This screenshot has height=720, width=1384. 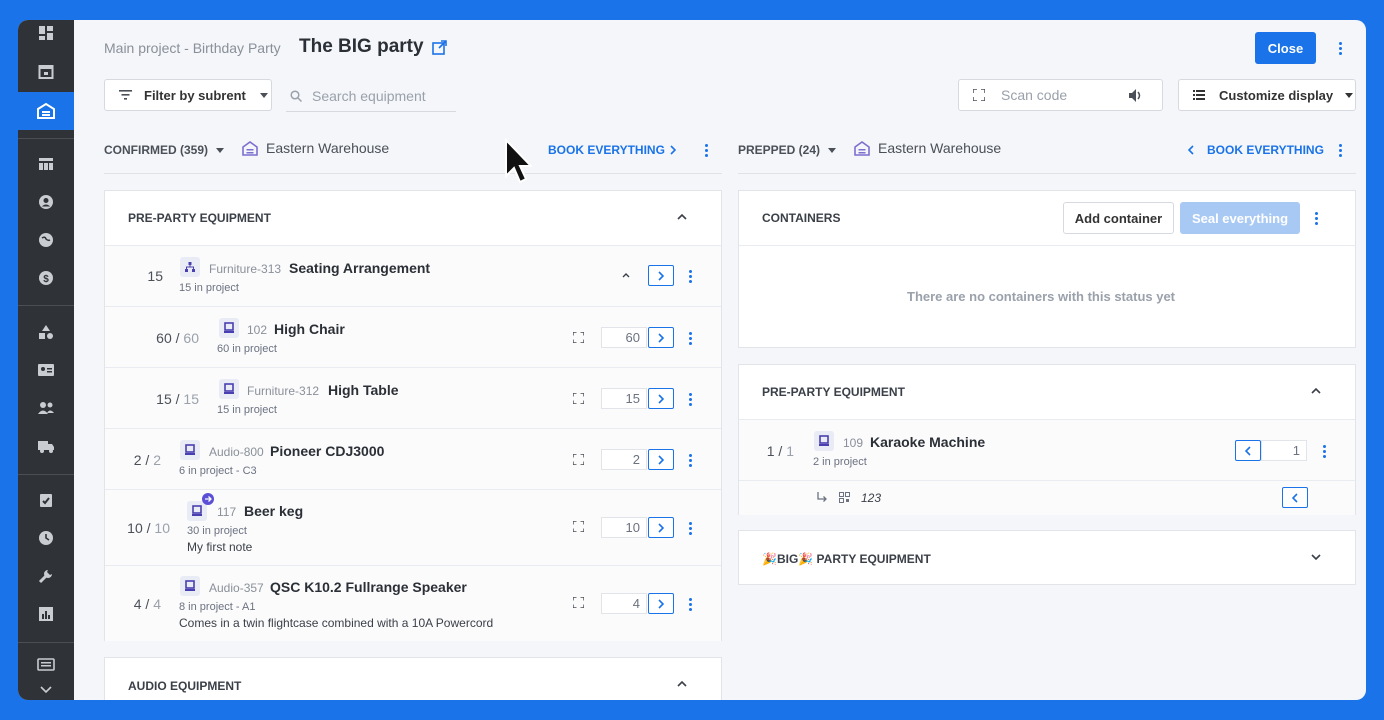 I want to click on dollar-icon: $, so click(x=46, y=278).